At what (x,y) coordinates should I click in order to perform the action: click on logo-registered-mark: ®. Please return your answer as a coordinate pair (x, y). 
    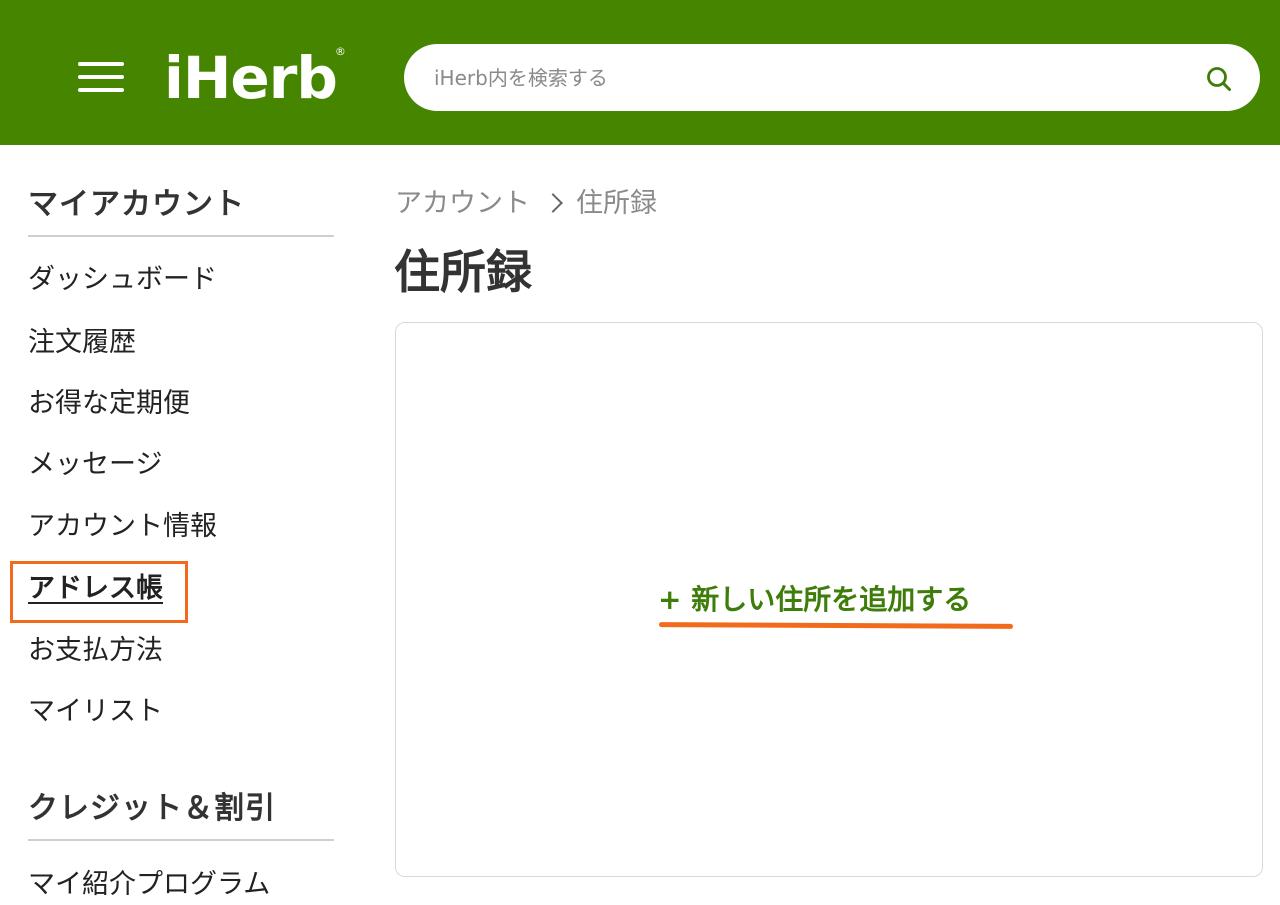
    Looking at the image, I should click on (340, 51).